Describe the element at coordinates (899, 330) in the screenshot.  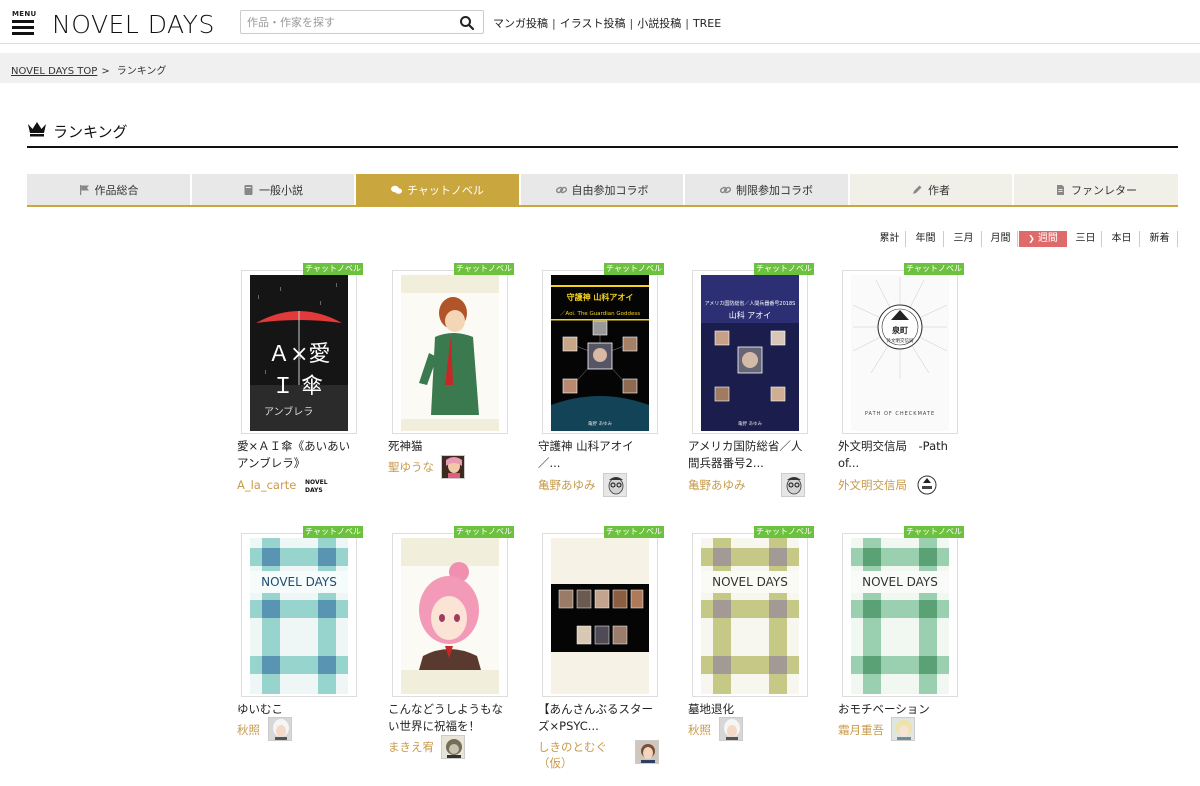
I see `svg-text: 泉町` at that location.